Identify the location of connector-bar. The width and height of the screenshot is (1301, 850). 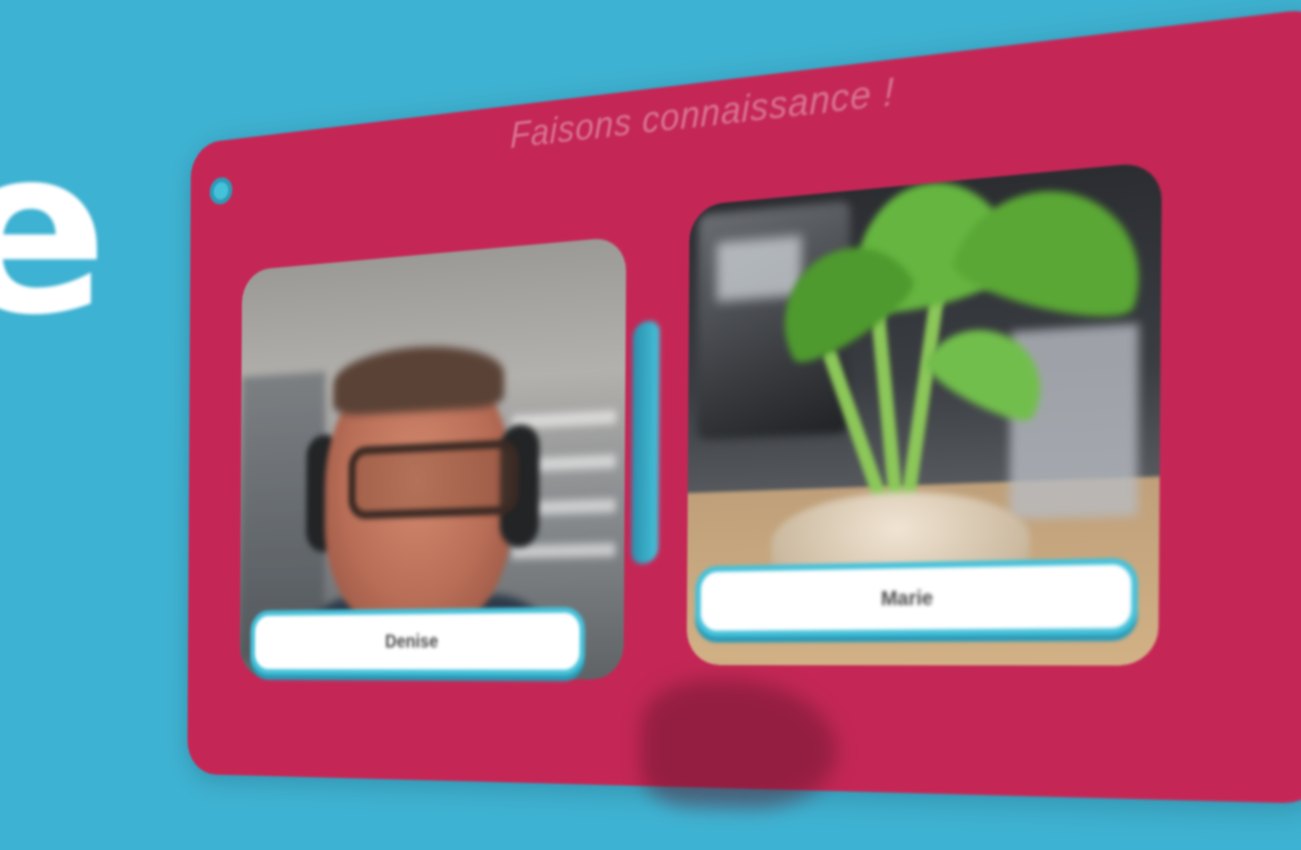
(645, 441).